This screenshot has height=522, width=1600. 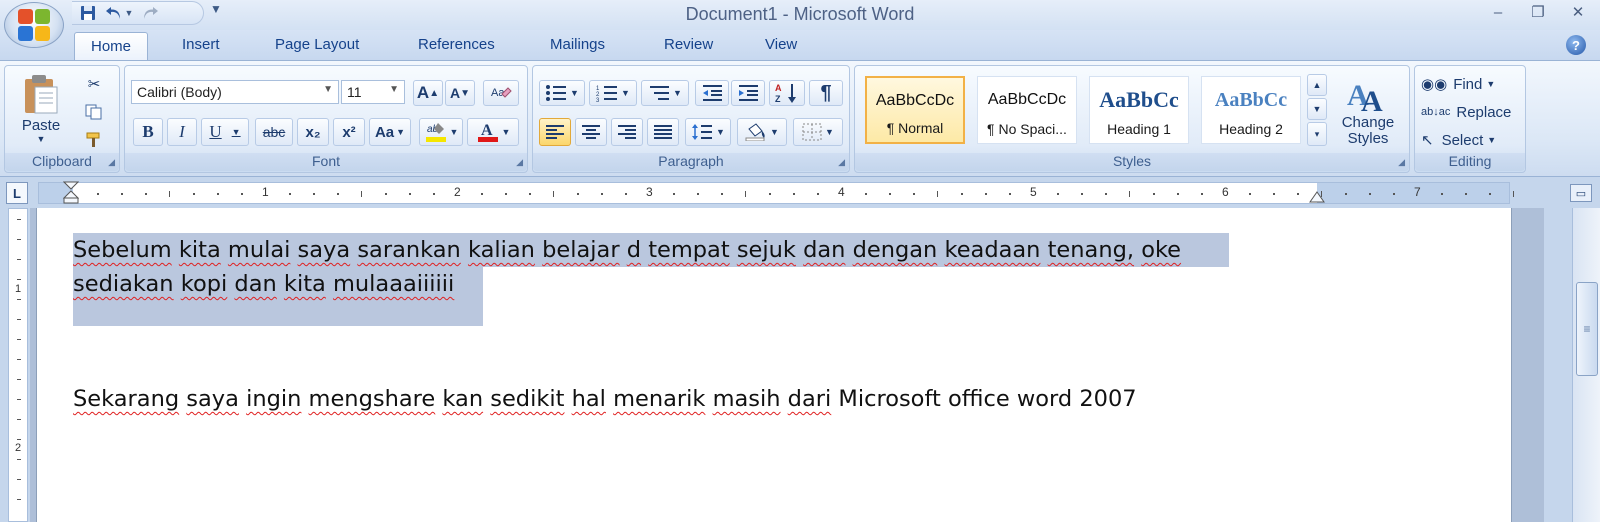 What do you see at coordinates (1401, 162) in the screenshot?
I see `styles-launcher-icon: ◢` at bounding box center [1401, 162].